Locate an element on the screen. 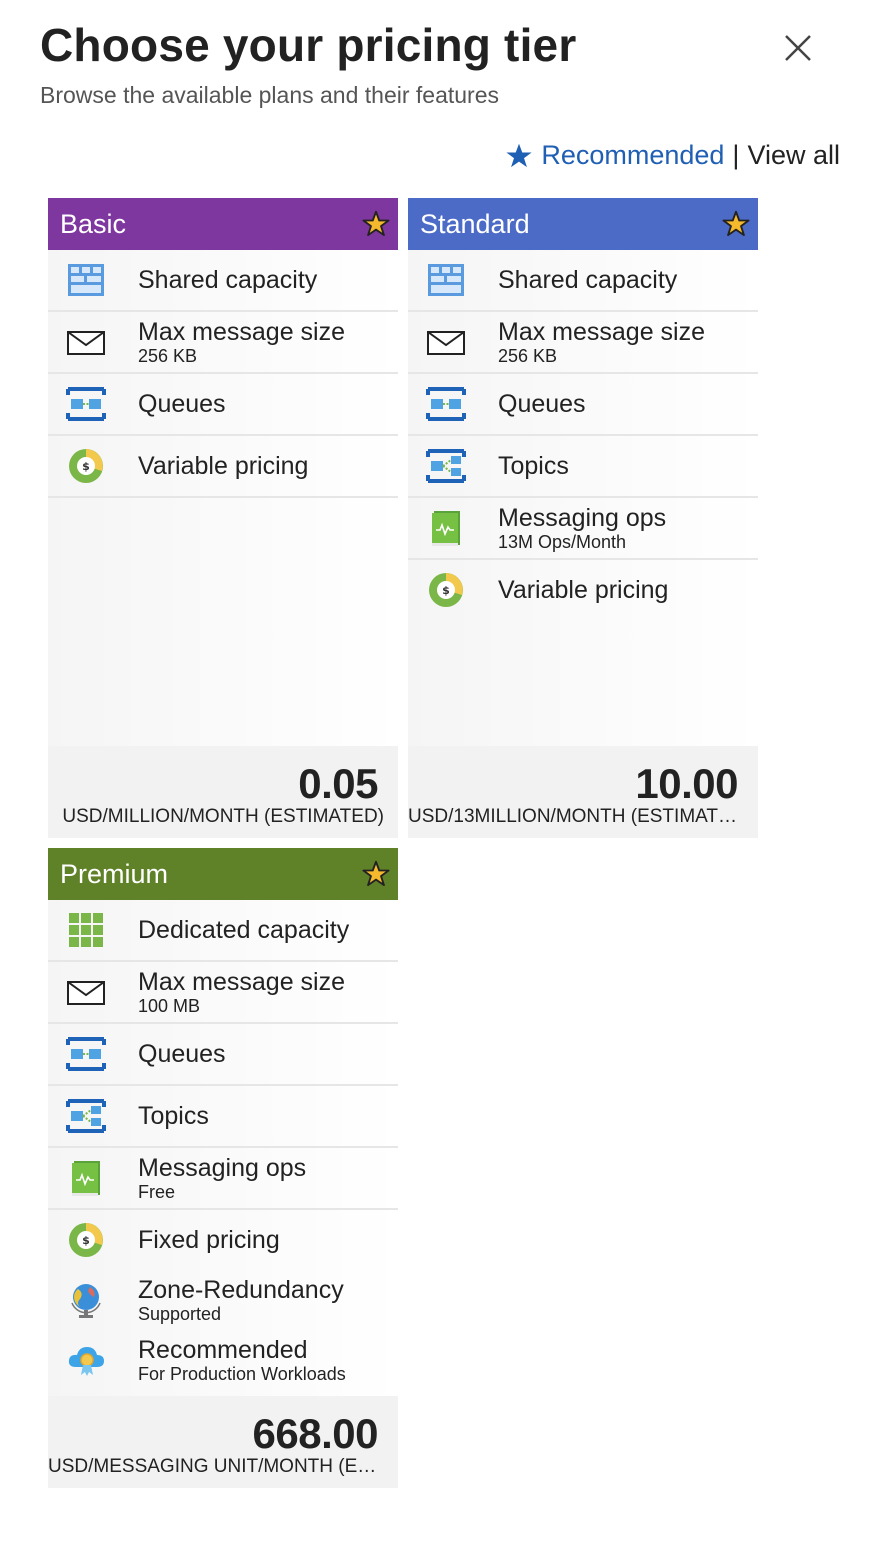  recommended-filter-label: Recommended is located at coordinates (633, 155).